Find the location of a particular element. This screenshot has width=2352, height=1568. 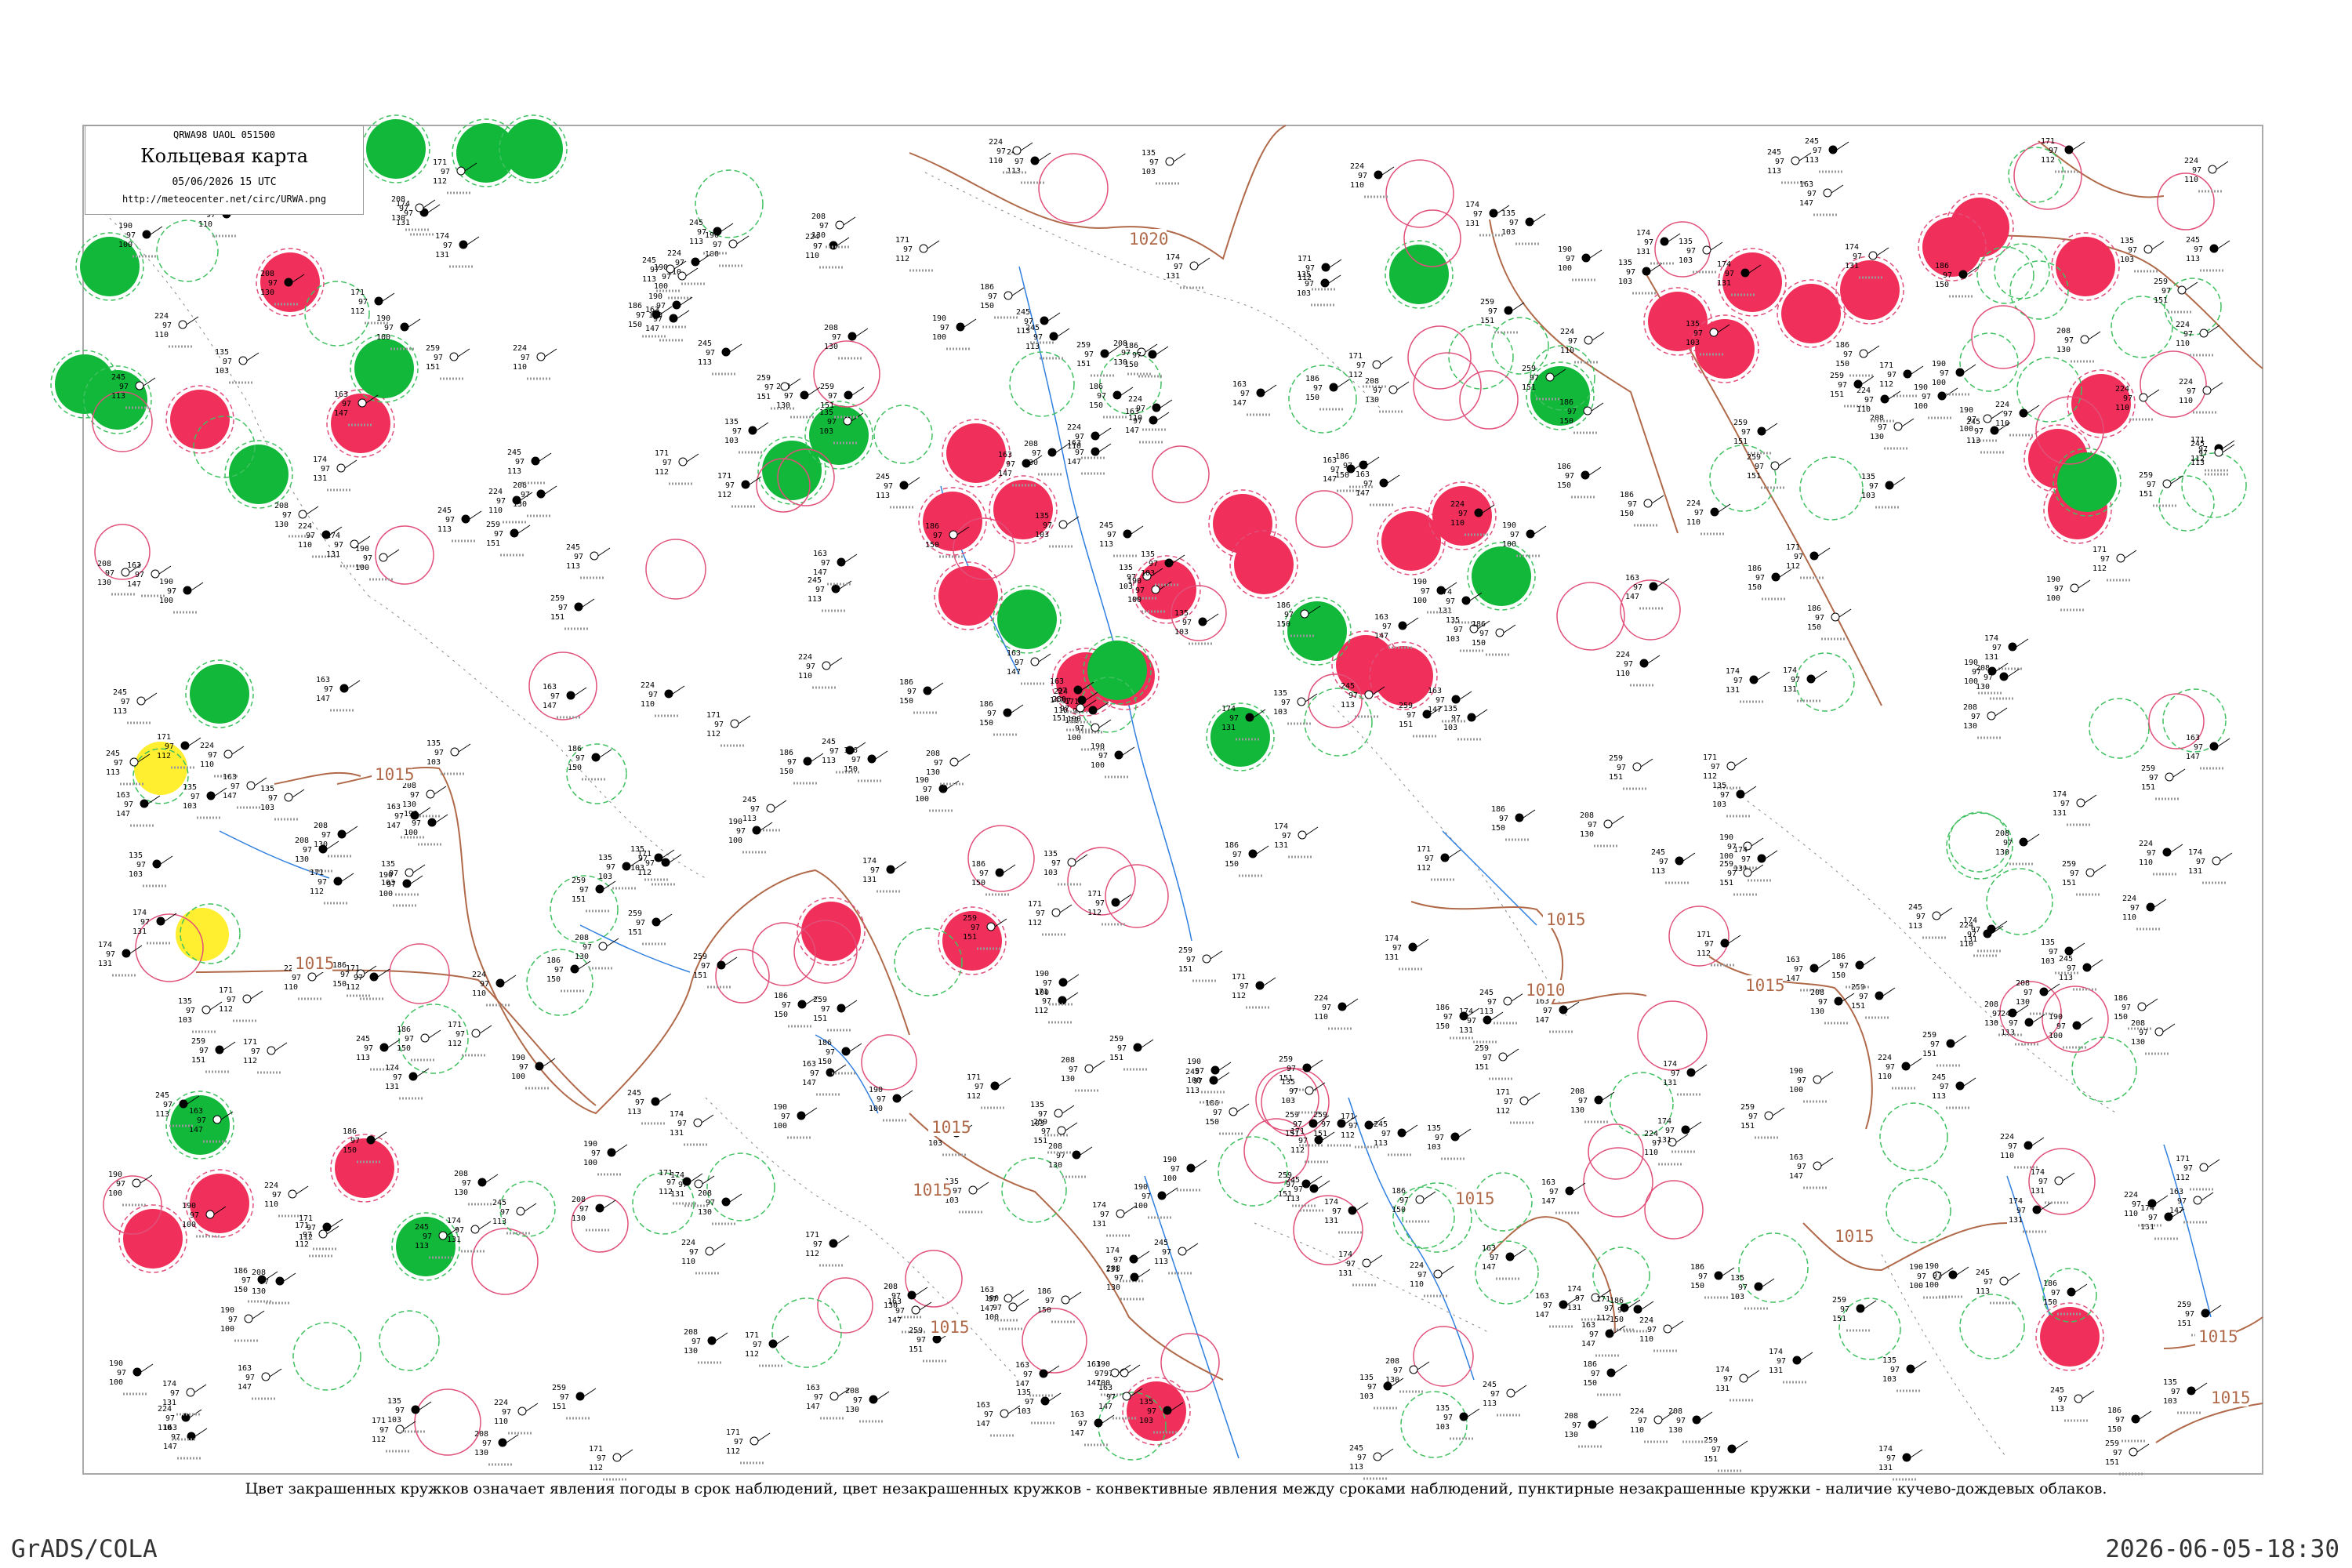

isobar-line is located at coordinates (2209, 1423).